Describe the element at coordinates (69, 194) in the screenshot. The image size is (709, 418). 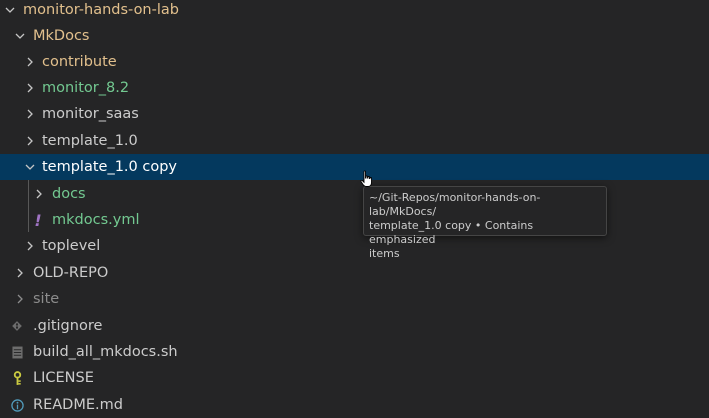
I see `tree-item-label: docs` at that location.